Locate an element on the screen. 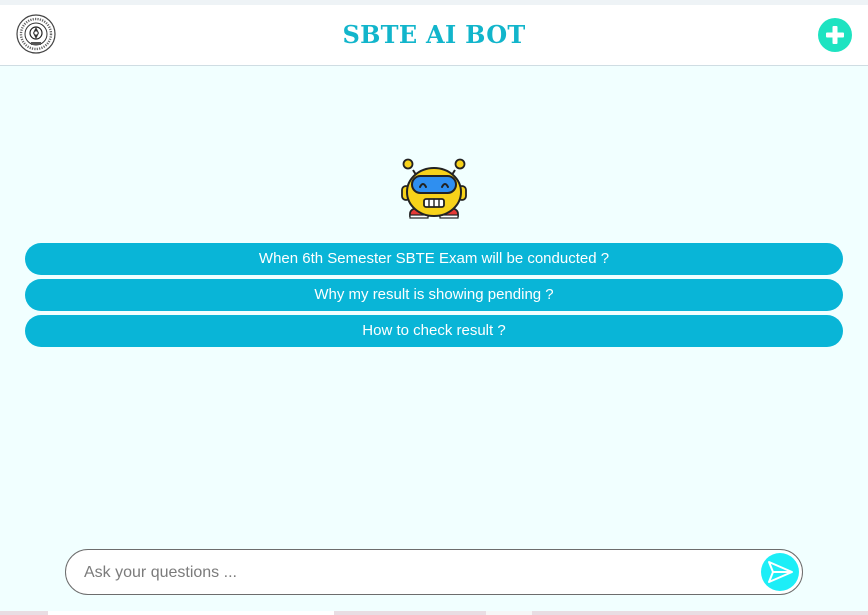 The height and width of the screenshot is (615, 868). app-header: SBTE AI BOT is located at coordinates (434, 35).